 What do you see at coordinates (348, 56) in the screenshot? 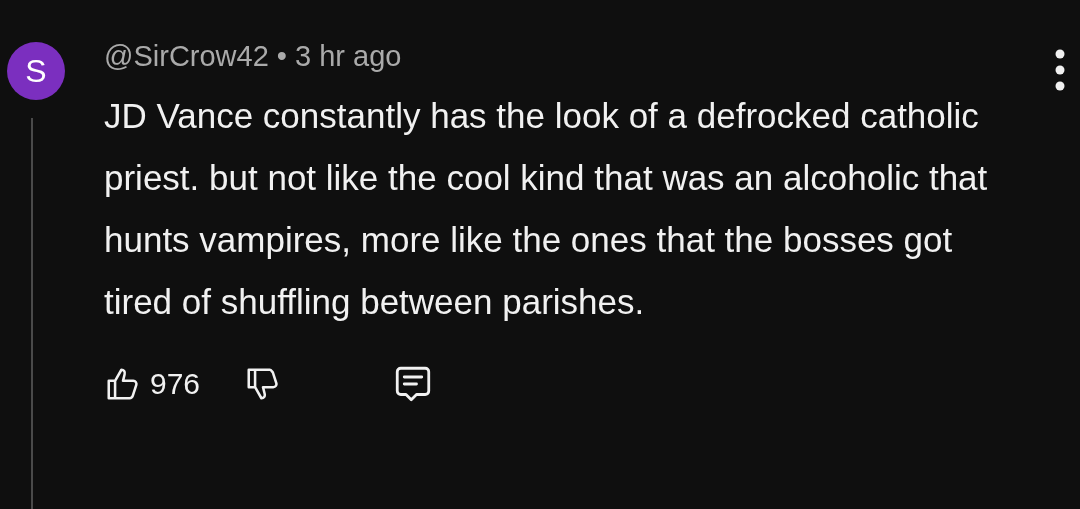
I see `comment-time: 3 hr ago` at bounding box center [348, 56].